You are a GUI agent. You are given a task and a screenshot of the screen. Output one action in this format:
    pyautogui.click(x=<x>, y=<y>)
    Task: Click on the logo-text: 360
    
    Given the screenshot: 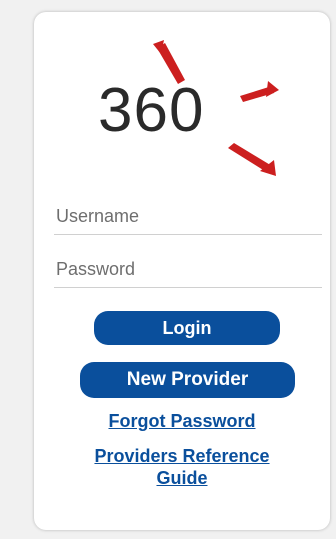 What is the action you would take?
    pyautogui.click(x=151, y=110)
    